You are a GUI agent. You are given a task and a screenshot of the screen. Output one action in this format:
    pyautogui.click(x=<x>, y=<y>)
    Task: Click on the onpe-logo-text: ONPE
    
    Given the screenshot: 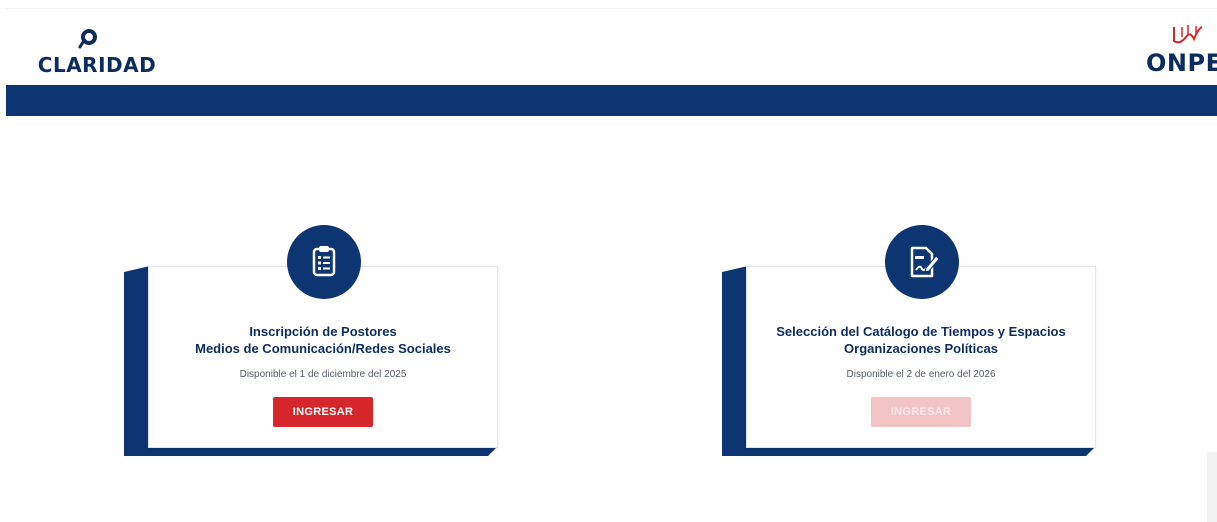 What is the action you would take?
    pyautogui.click(x=1181, y=63)
    